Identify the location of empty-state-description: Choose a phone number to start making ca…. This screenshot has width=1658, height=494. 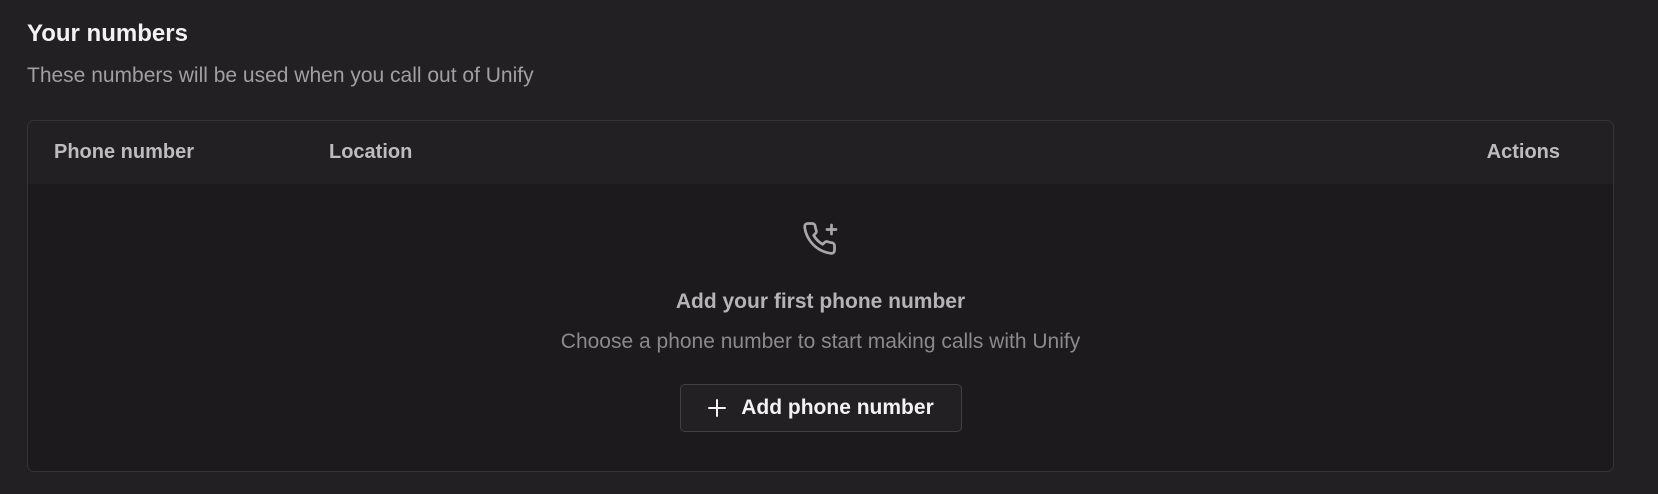
(820, 341).